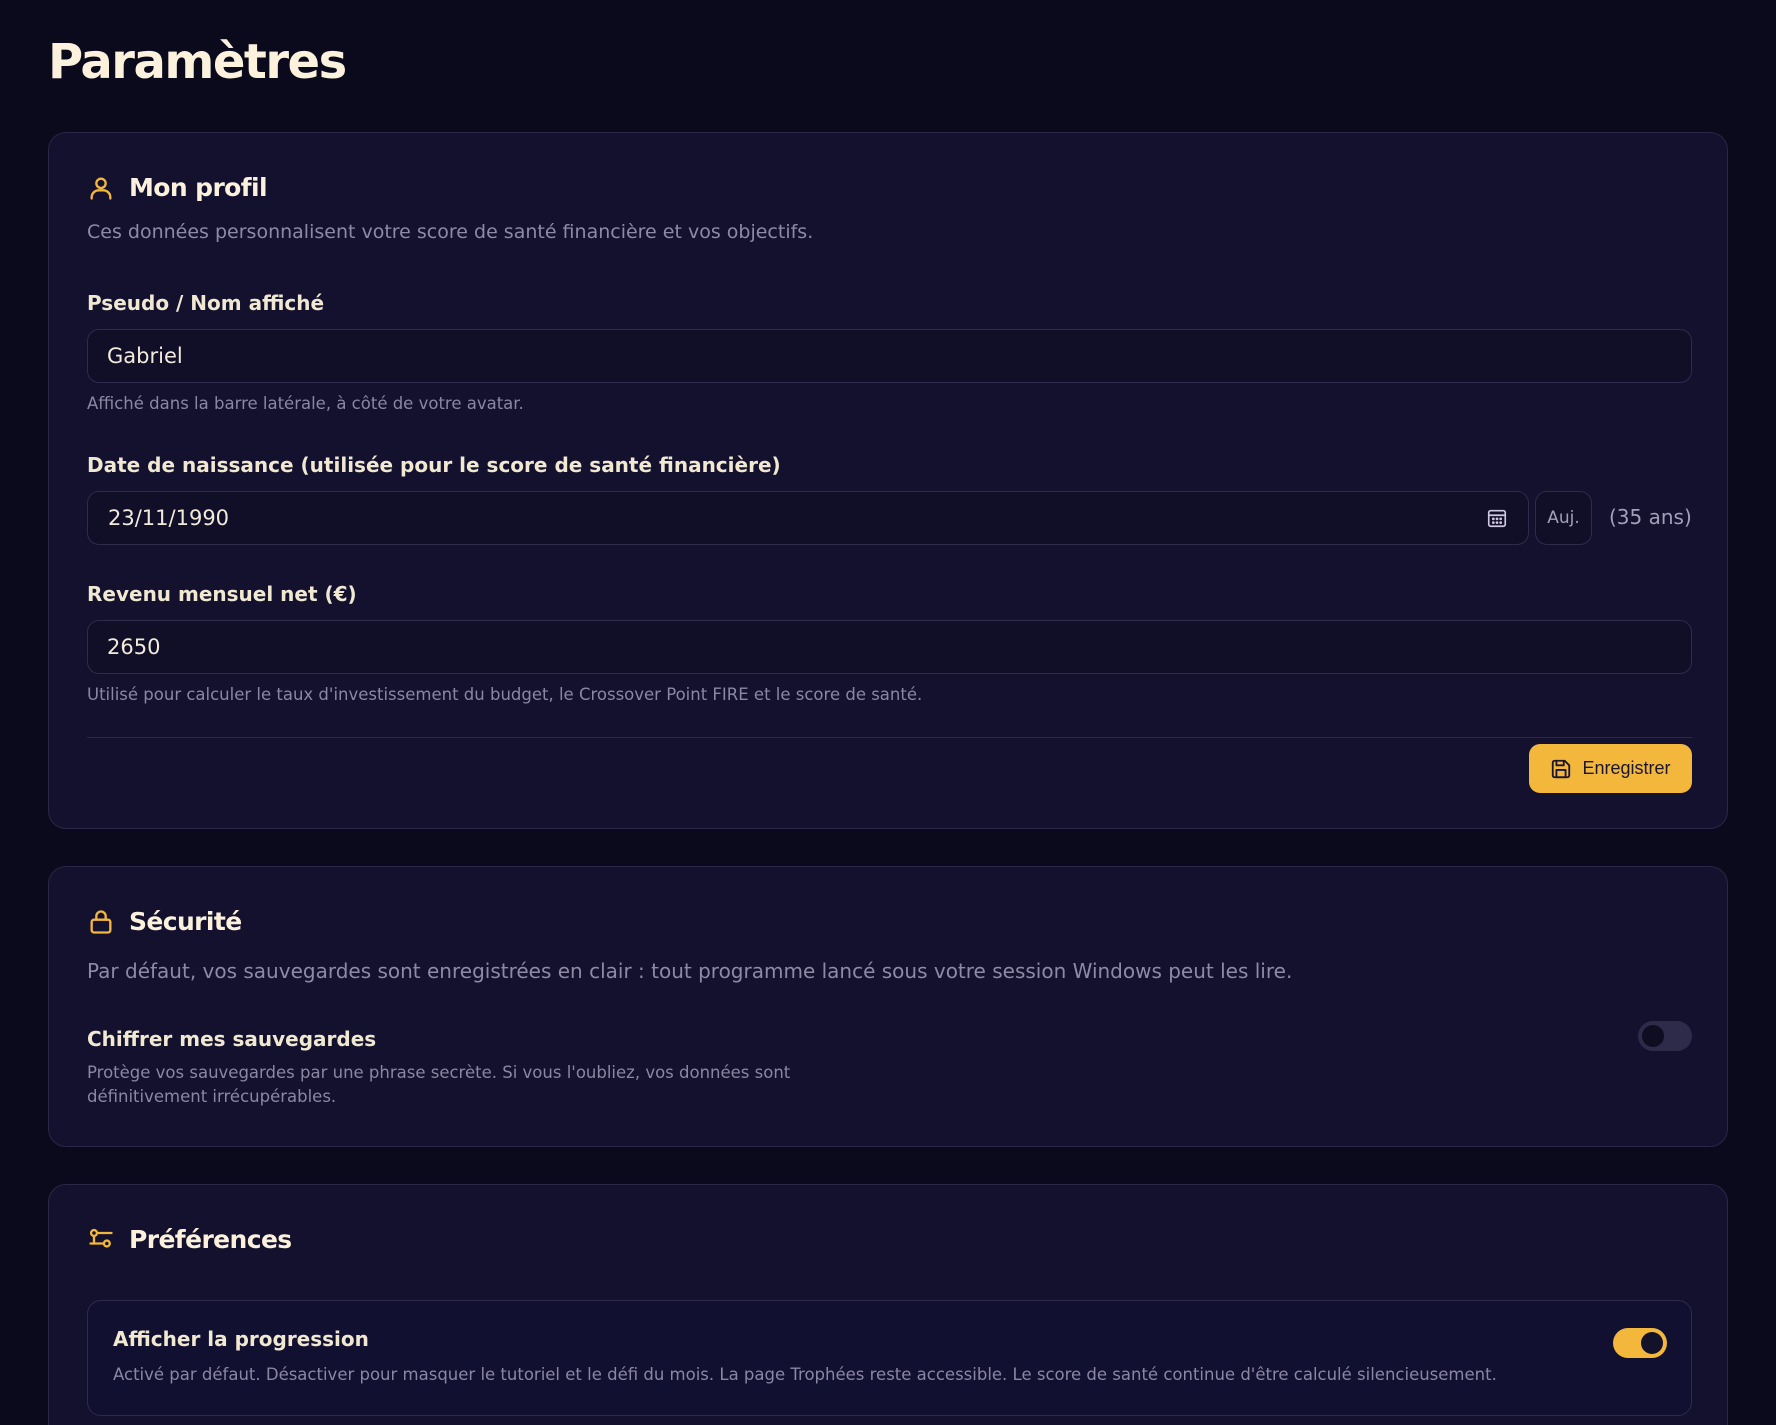 This screenshot has height=1425, width=1776. What do you see at coordinates (145, 356) in the screenshot?
I see `name-input-value: Gabriel` at bounding box center [145, 356].